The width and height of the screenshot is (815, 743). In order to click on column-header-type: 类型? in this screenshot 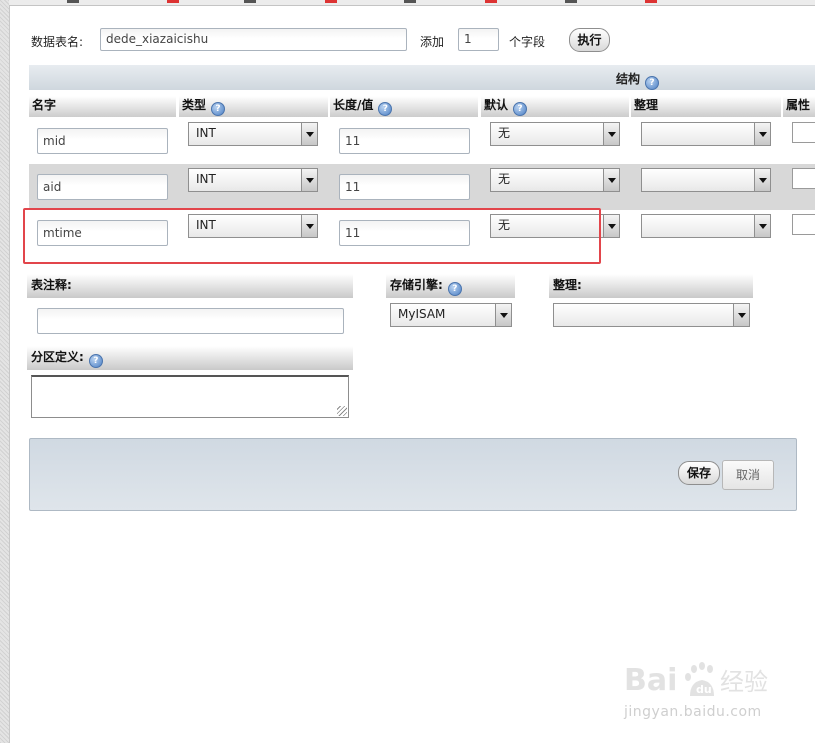, I will do `click(253, 106)`.